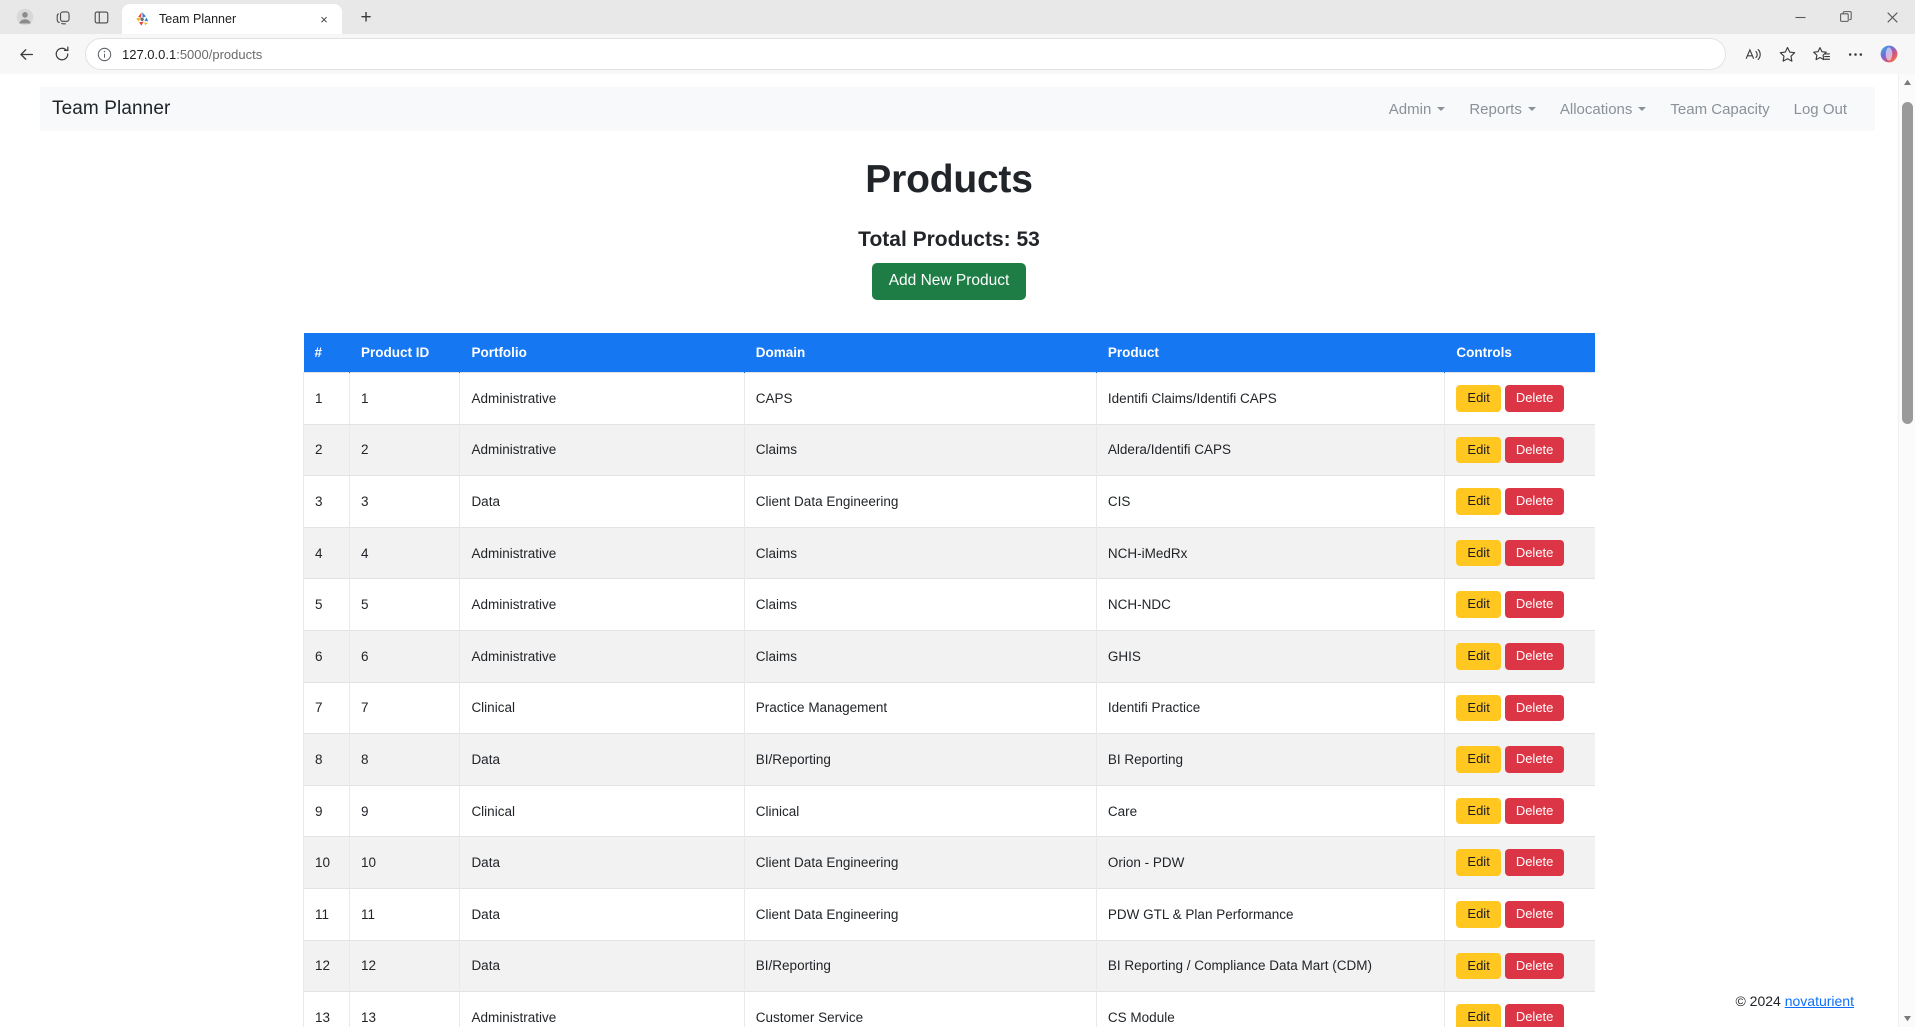 The width and height of the screenshot is (1915, 1027). What do you see at coordinates (1907, 1018) in the screenshot?
I see `scroll-down-arrow-icon` at bounding box center [1907, 1018].